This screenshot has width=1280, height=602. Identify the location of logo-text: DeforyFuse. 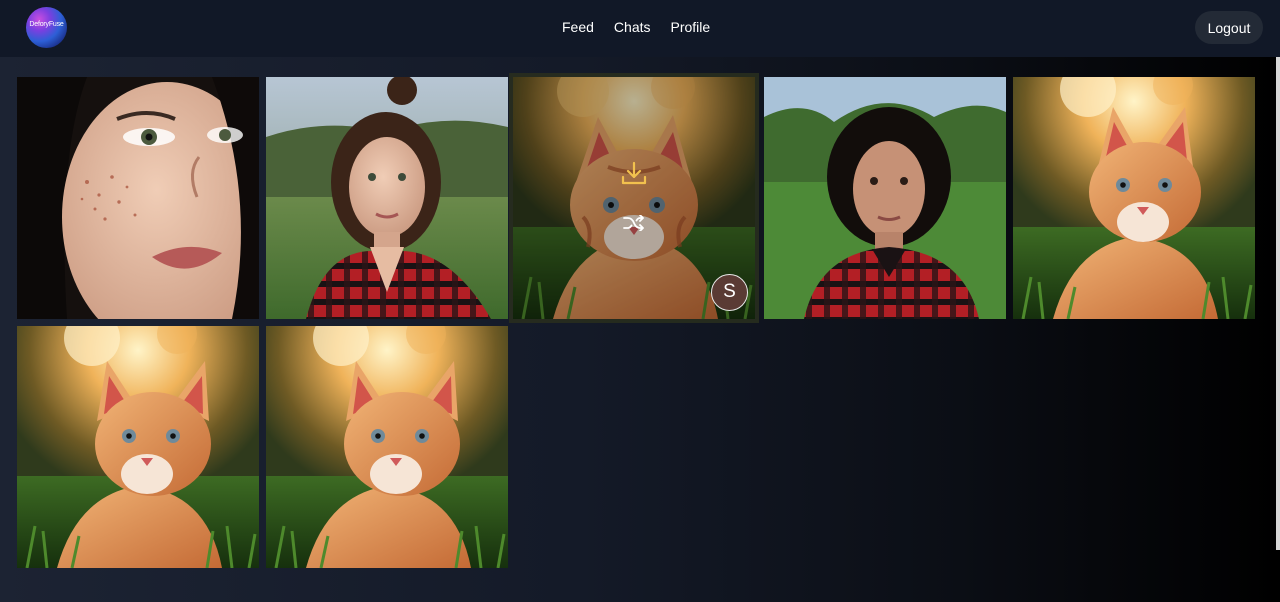
(46, 24).